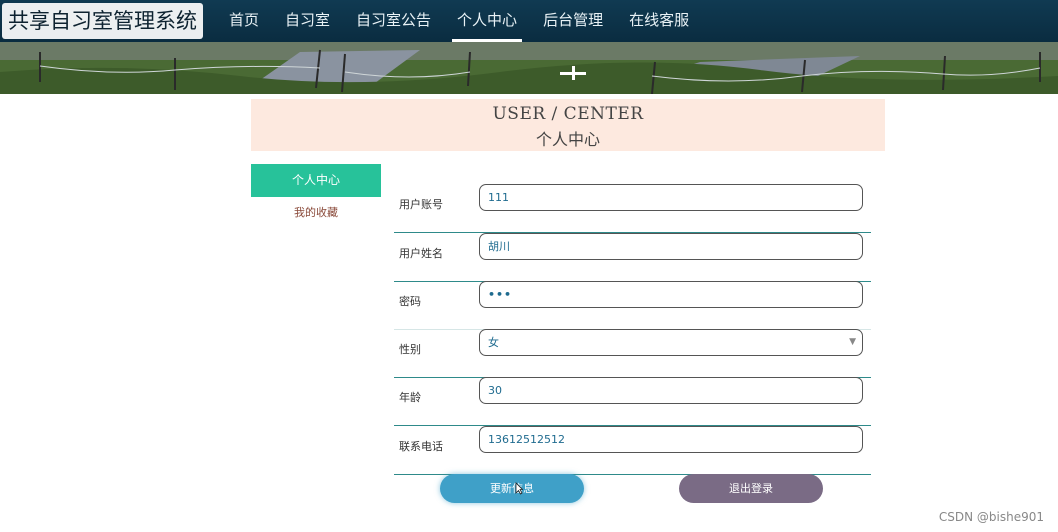 The height and width of the screenshot is (532, 1058). Describe the element at coordinates (421, 446) in the screenshot. I see `phone-label: 联系电话` at that location.